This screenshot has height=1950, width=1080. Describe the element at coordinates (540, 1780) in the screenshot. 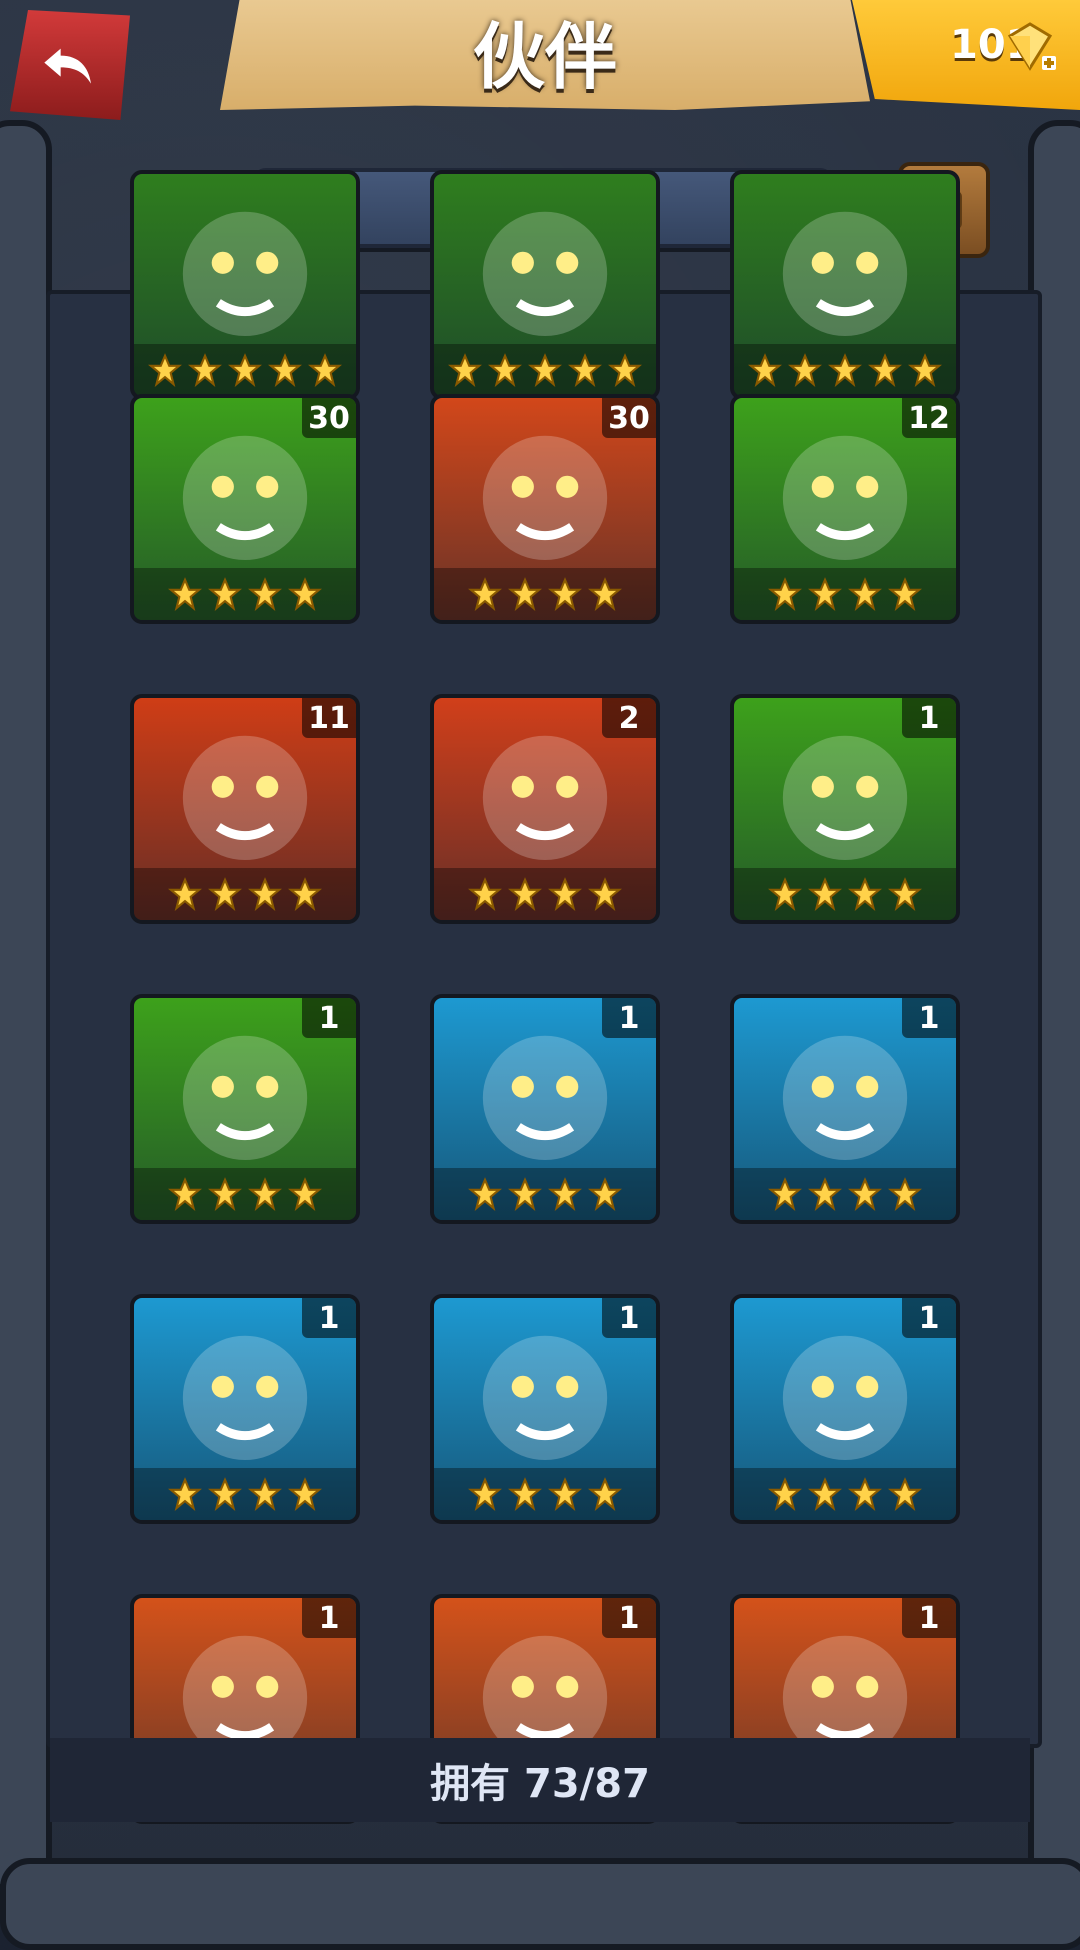

I see `owned-footer: 拥有 73/87` at that location.